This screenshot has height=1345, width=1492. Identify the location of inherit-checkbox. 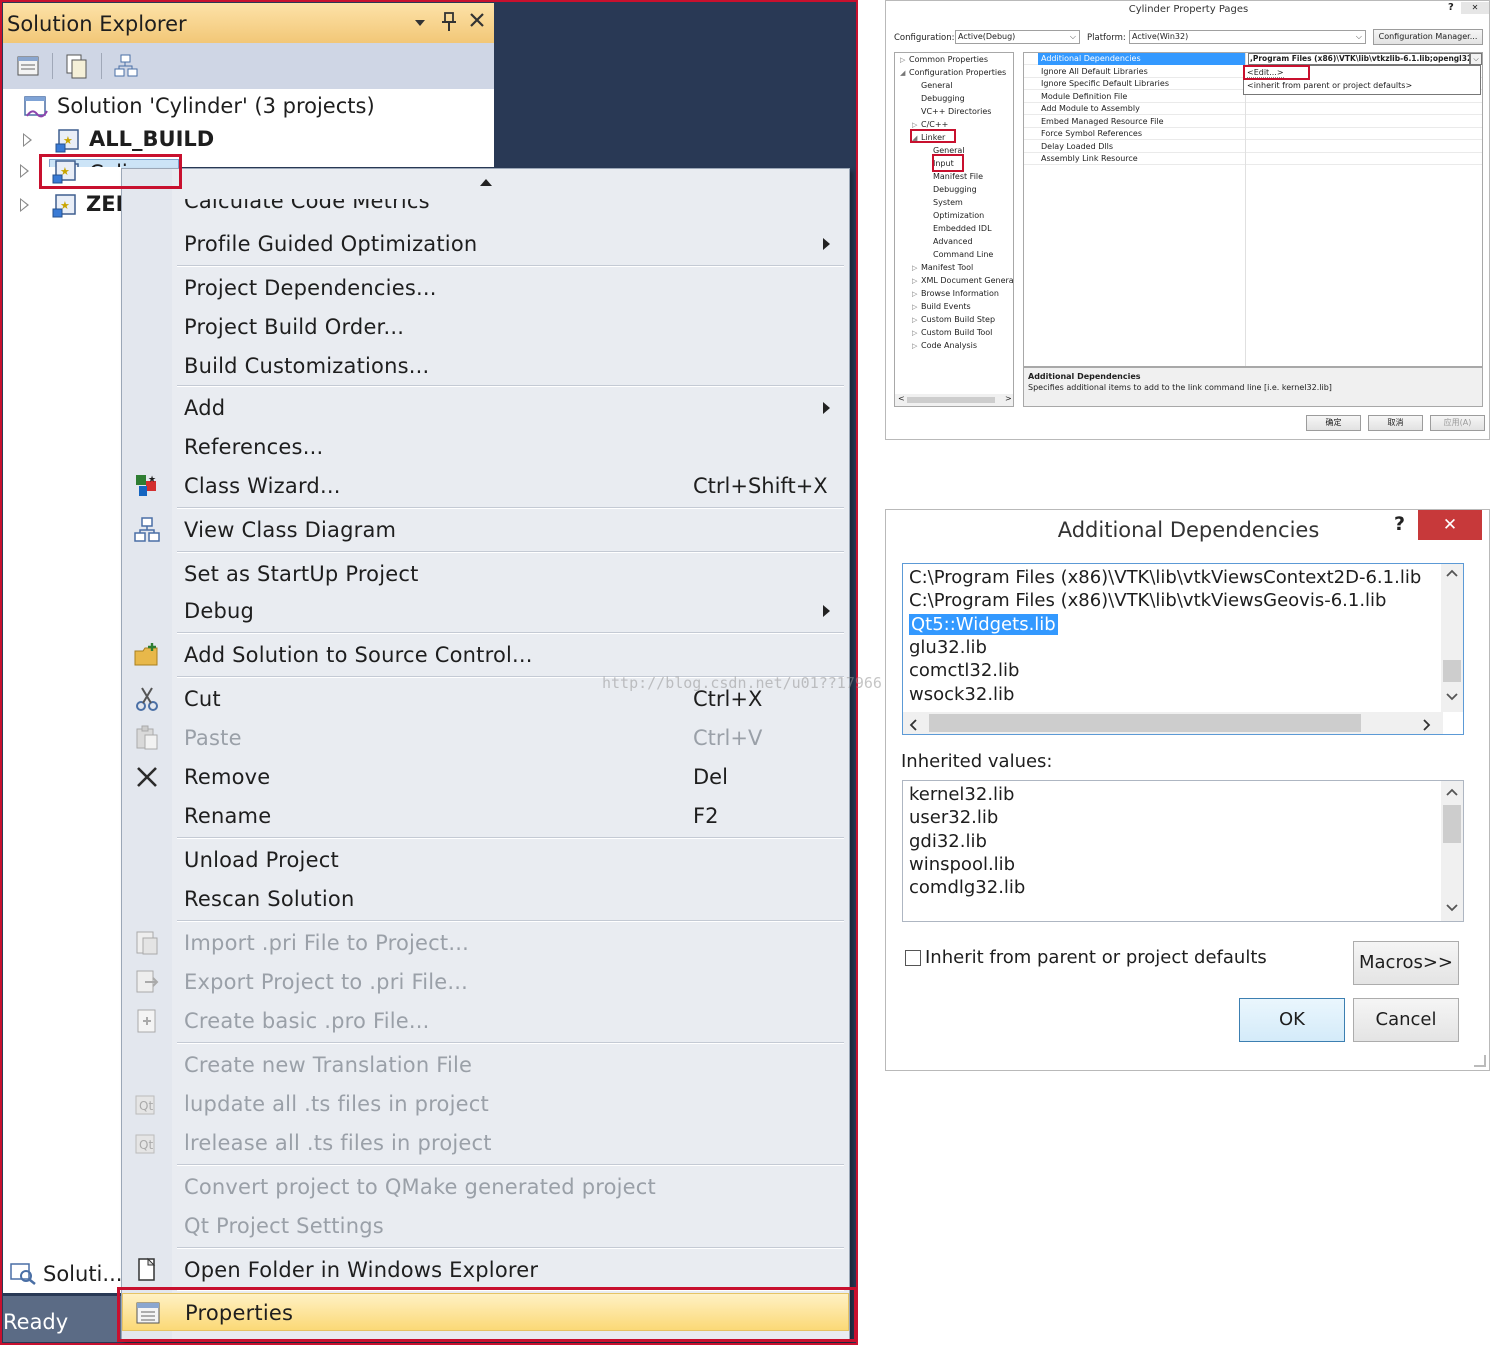
(913, 958).